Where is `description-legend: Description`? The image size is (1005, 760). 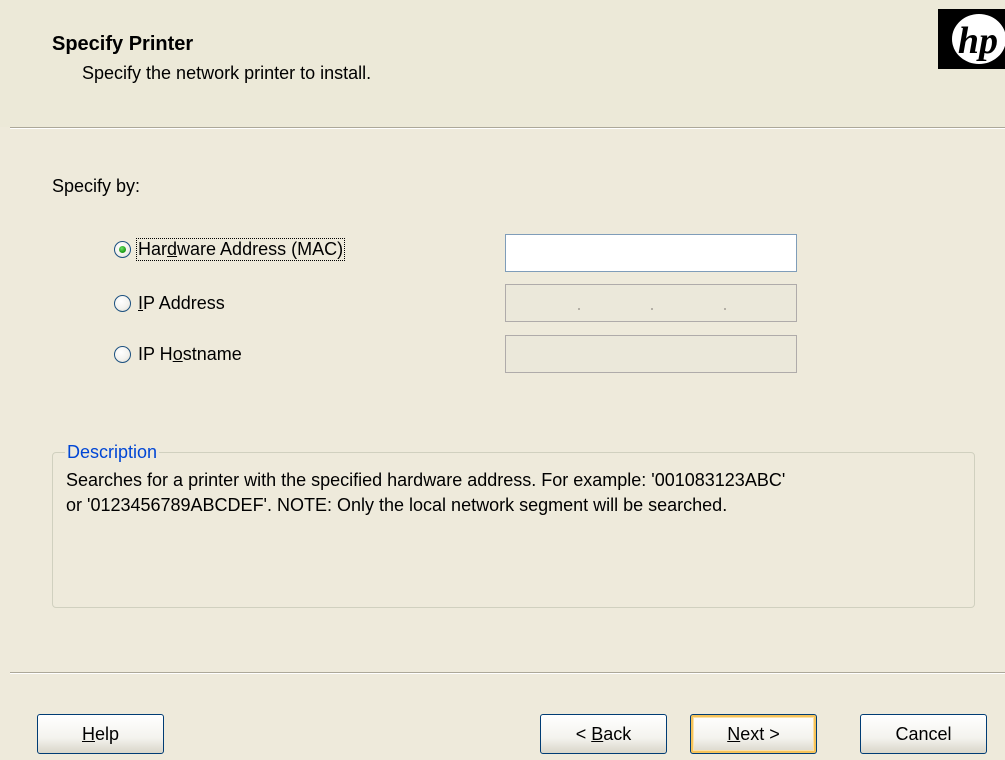
description-legend: Description is located at coordinates (112, 452).